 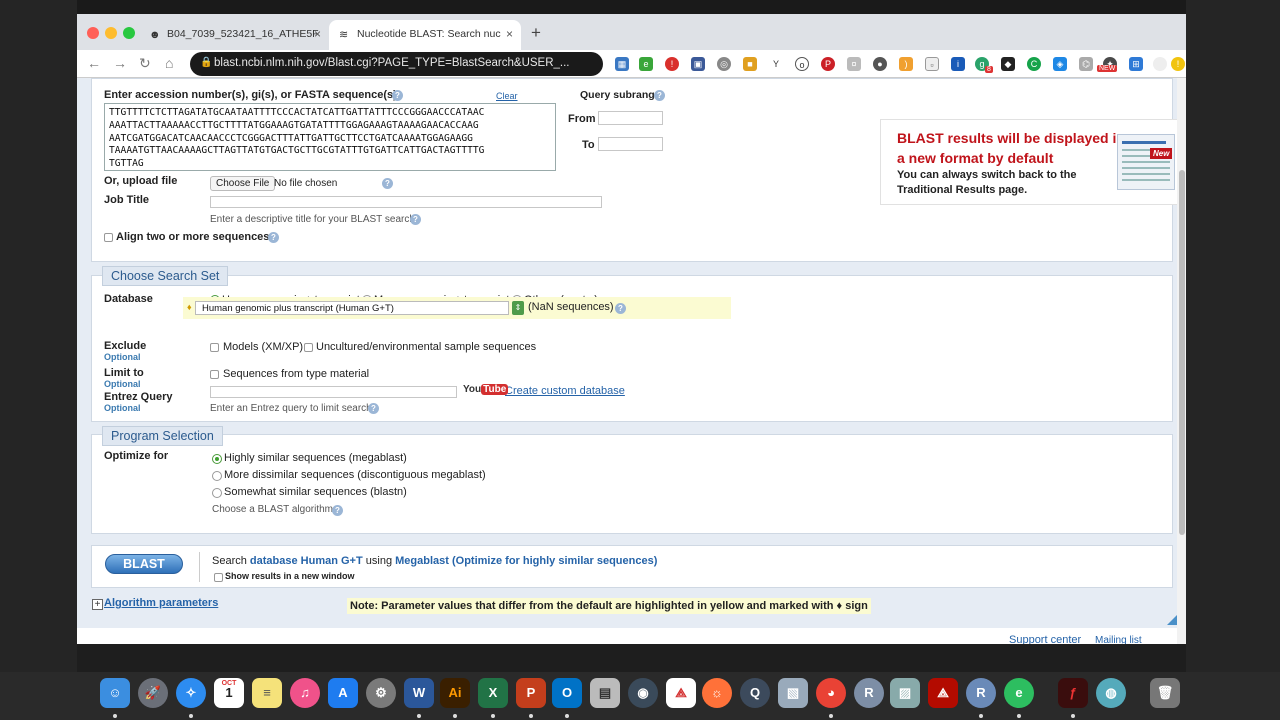 What do you see at coordinates (136, 456) in the screenshot?
I see `optimize-label: Optimize for` at bounding box center [136, 456].